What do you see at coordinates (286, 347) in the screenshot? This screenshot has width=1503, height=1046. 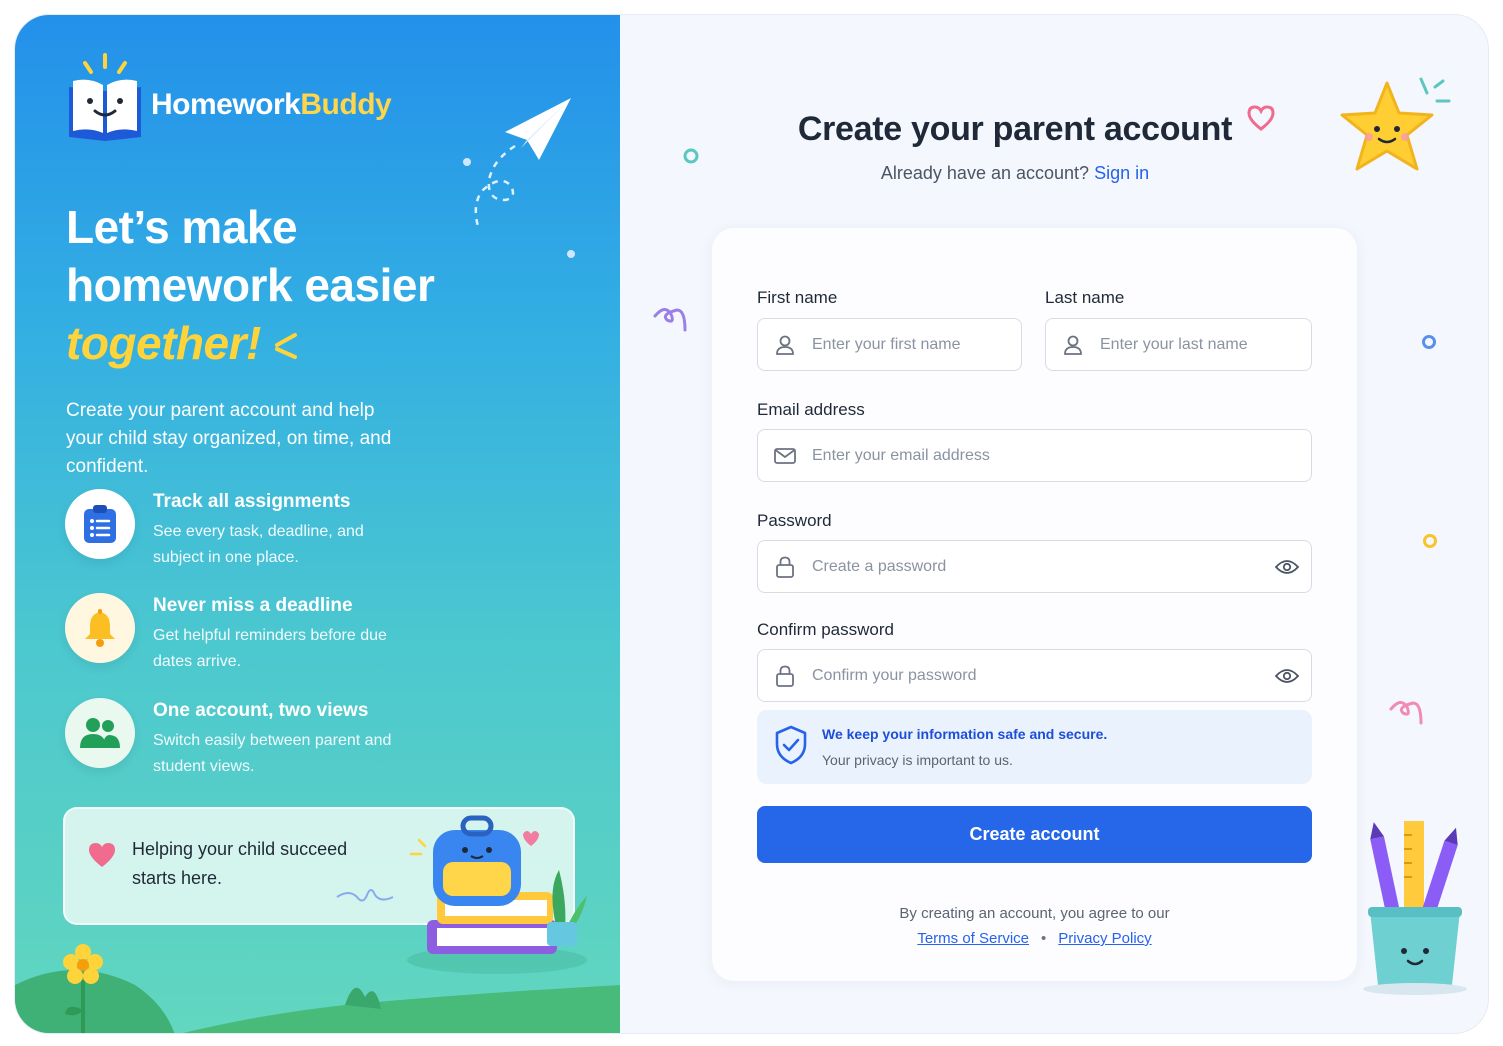 I see `sparkle-icon` at bounding box center [286, 347].